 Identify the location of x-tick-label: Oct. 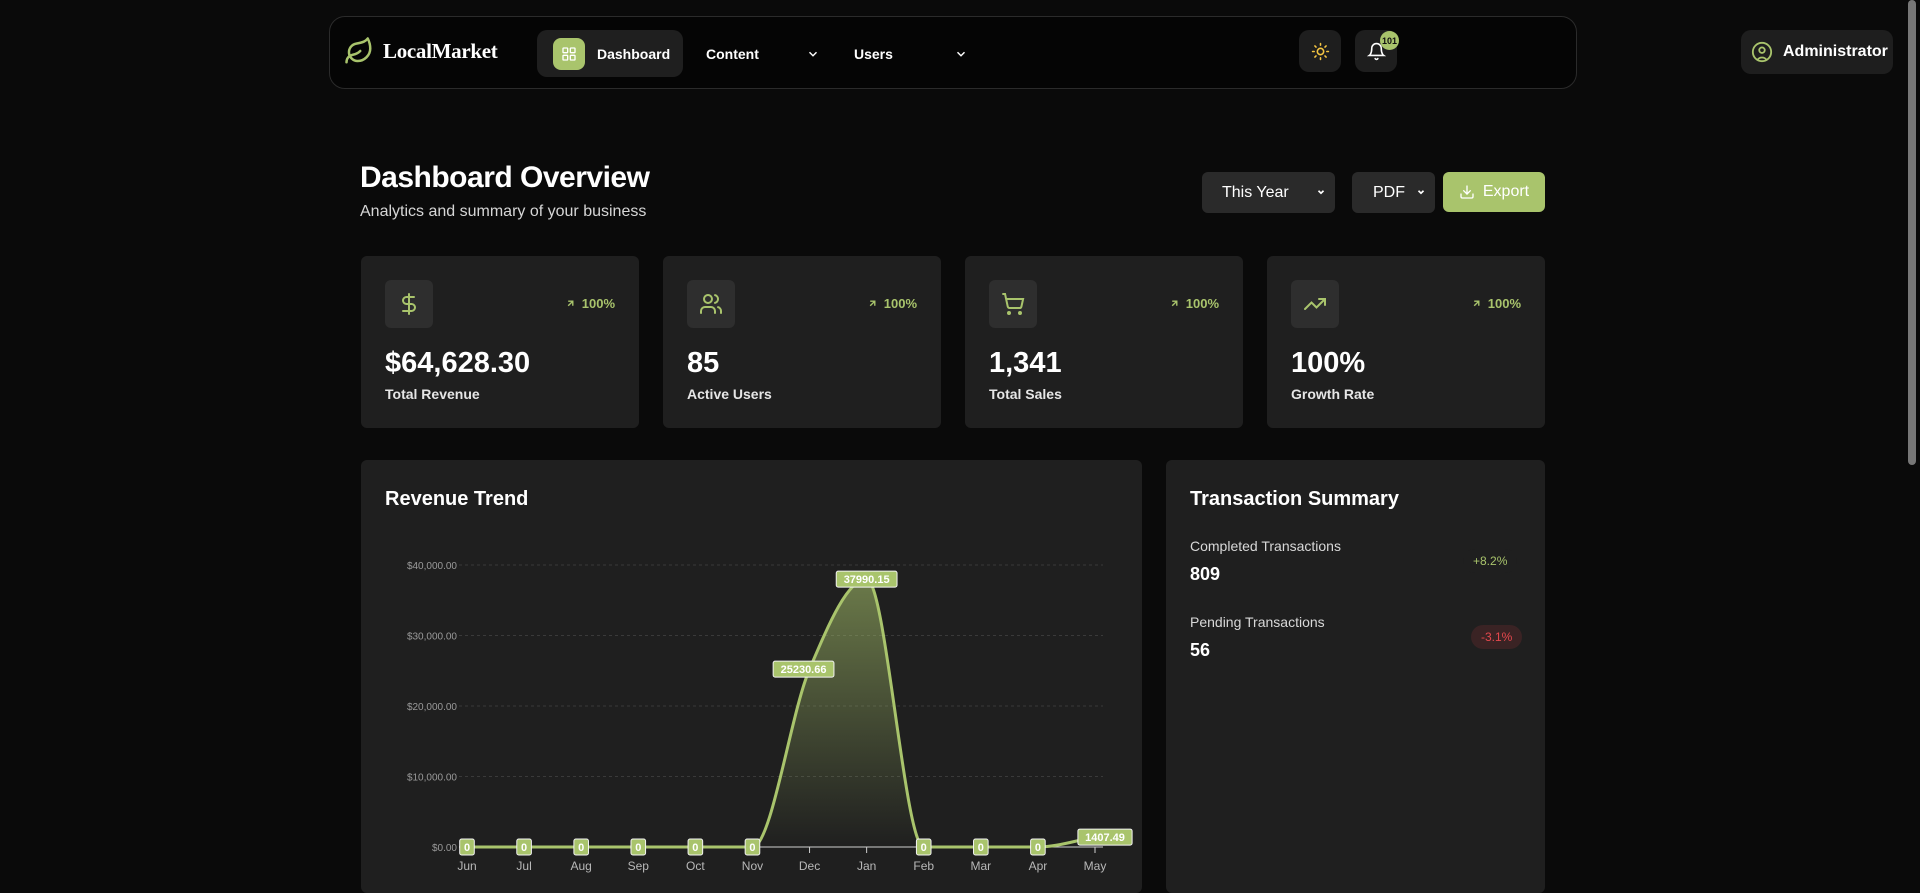
(695, 866).